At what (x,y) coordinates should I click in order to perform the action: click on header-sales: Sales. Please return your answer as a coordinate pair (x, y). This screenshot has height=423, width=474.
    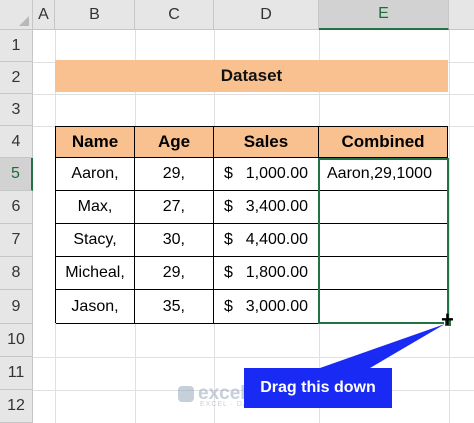
    Looking at the image, I should click on (266, 142).